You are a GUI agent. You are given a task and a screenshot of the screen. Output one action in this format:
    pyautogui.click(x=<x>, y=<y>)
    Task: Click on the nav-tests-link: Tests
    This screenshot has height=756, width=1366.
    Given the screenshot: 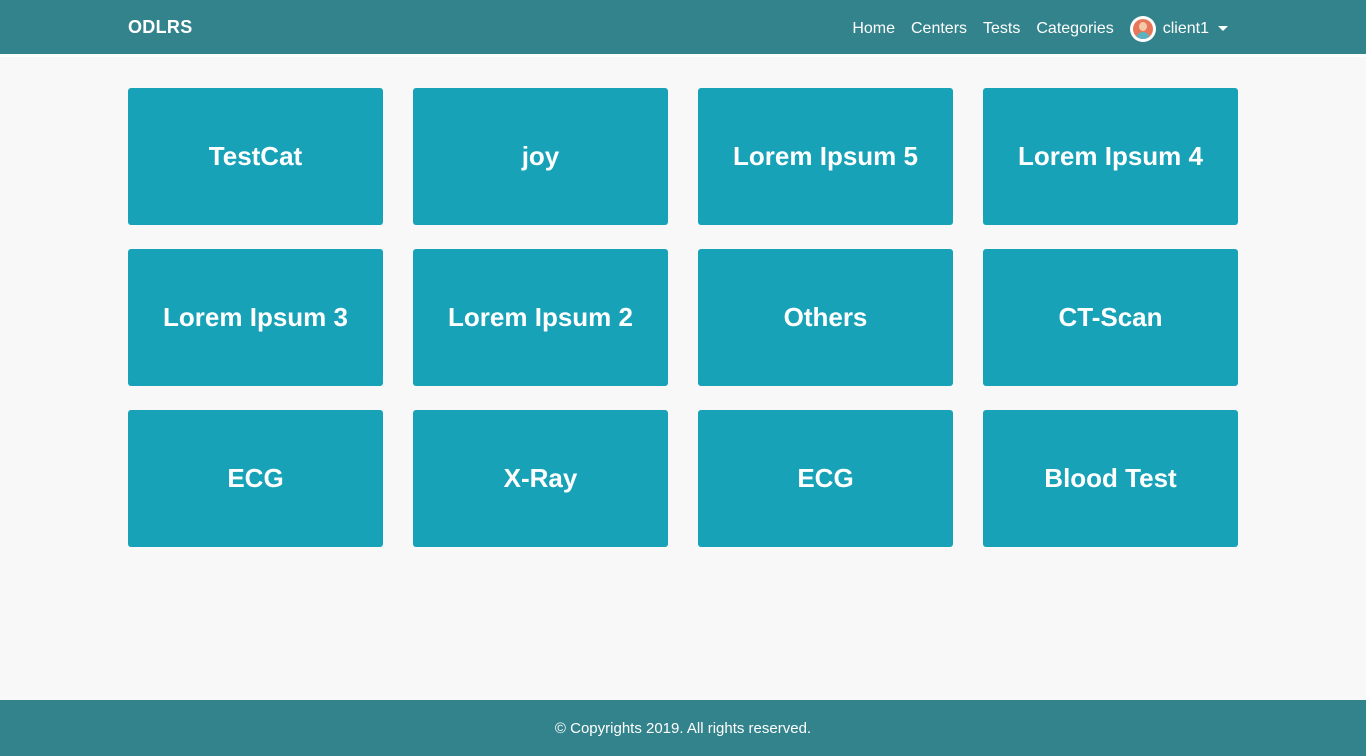 What is the action you would take?
    pyautogui.click(x=1001, y=29)
    